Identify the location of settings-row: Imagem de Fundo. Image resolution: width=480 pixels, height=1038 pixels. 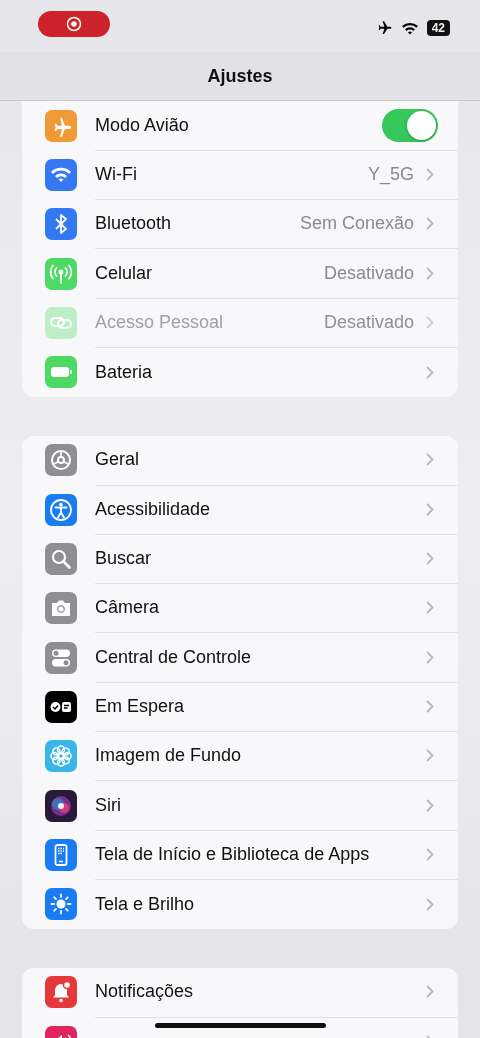
(240, 756).